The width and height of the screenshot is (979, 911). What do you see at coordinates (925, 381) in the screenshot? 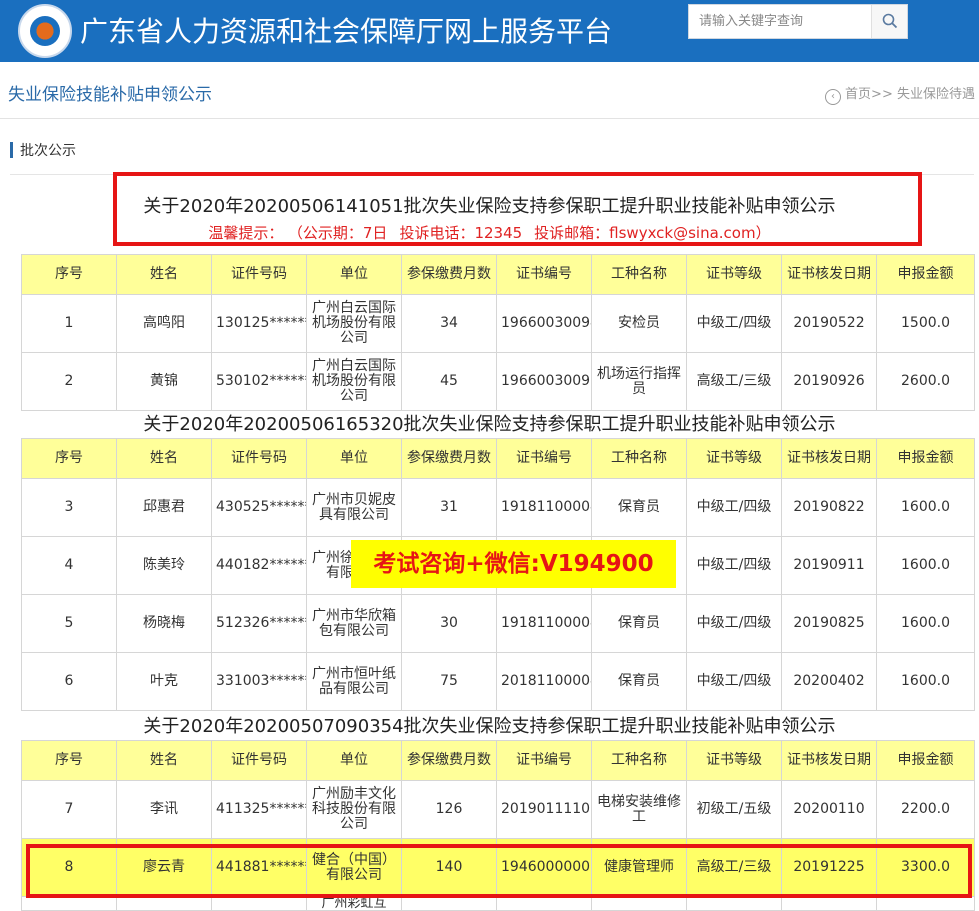
I see `table-cell: 2600.0` at bounding box center [925, 381].